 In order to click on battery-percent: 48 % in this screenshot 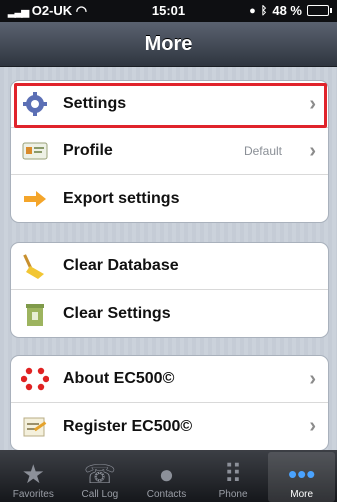, I will do `click(287, 10)`.